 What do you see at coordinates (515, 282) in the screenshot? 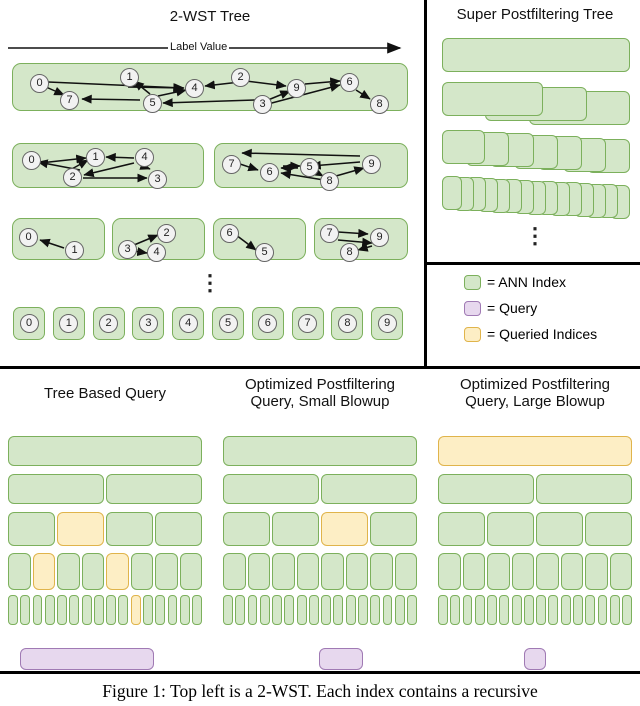
I see `legend-item: = ANN Index` at bounding box center [515, 282].